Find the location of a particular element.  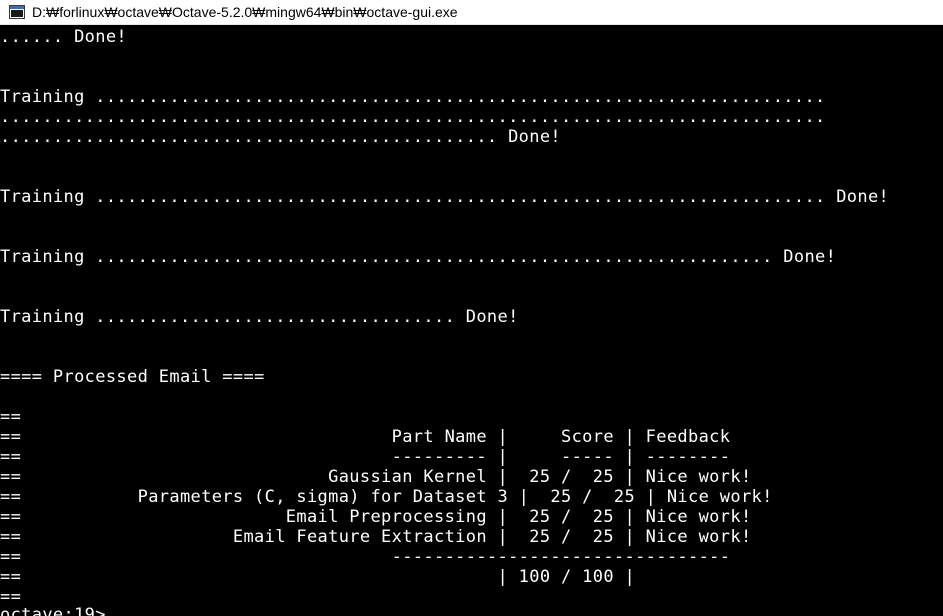

console-line: == --------- | ----- | -------- is located at coordinates (365, 457).